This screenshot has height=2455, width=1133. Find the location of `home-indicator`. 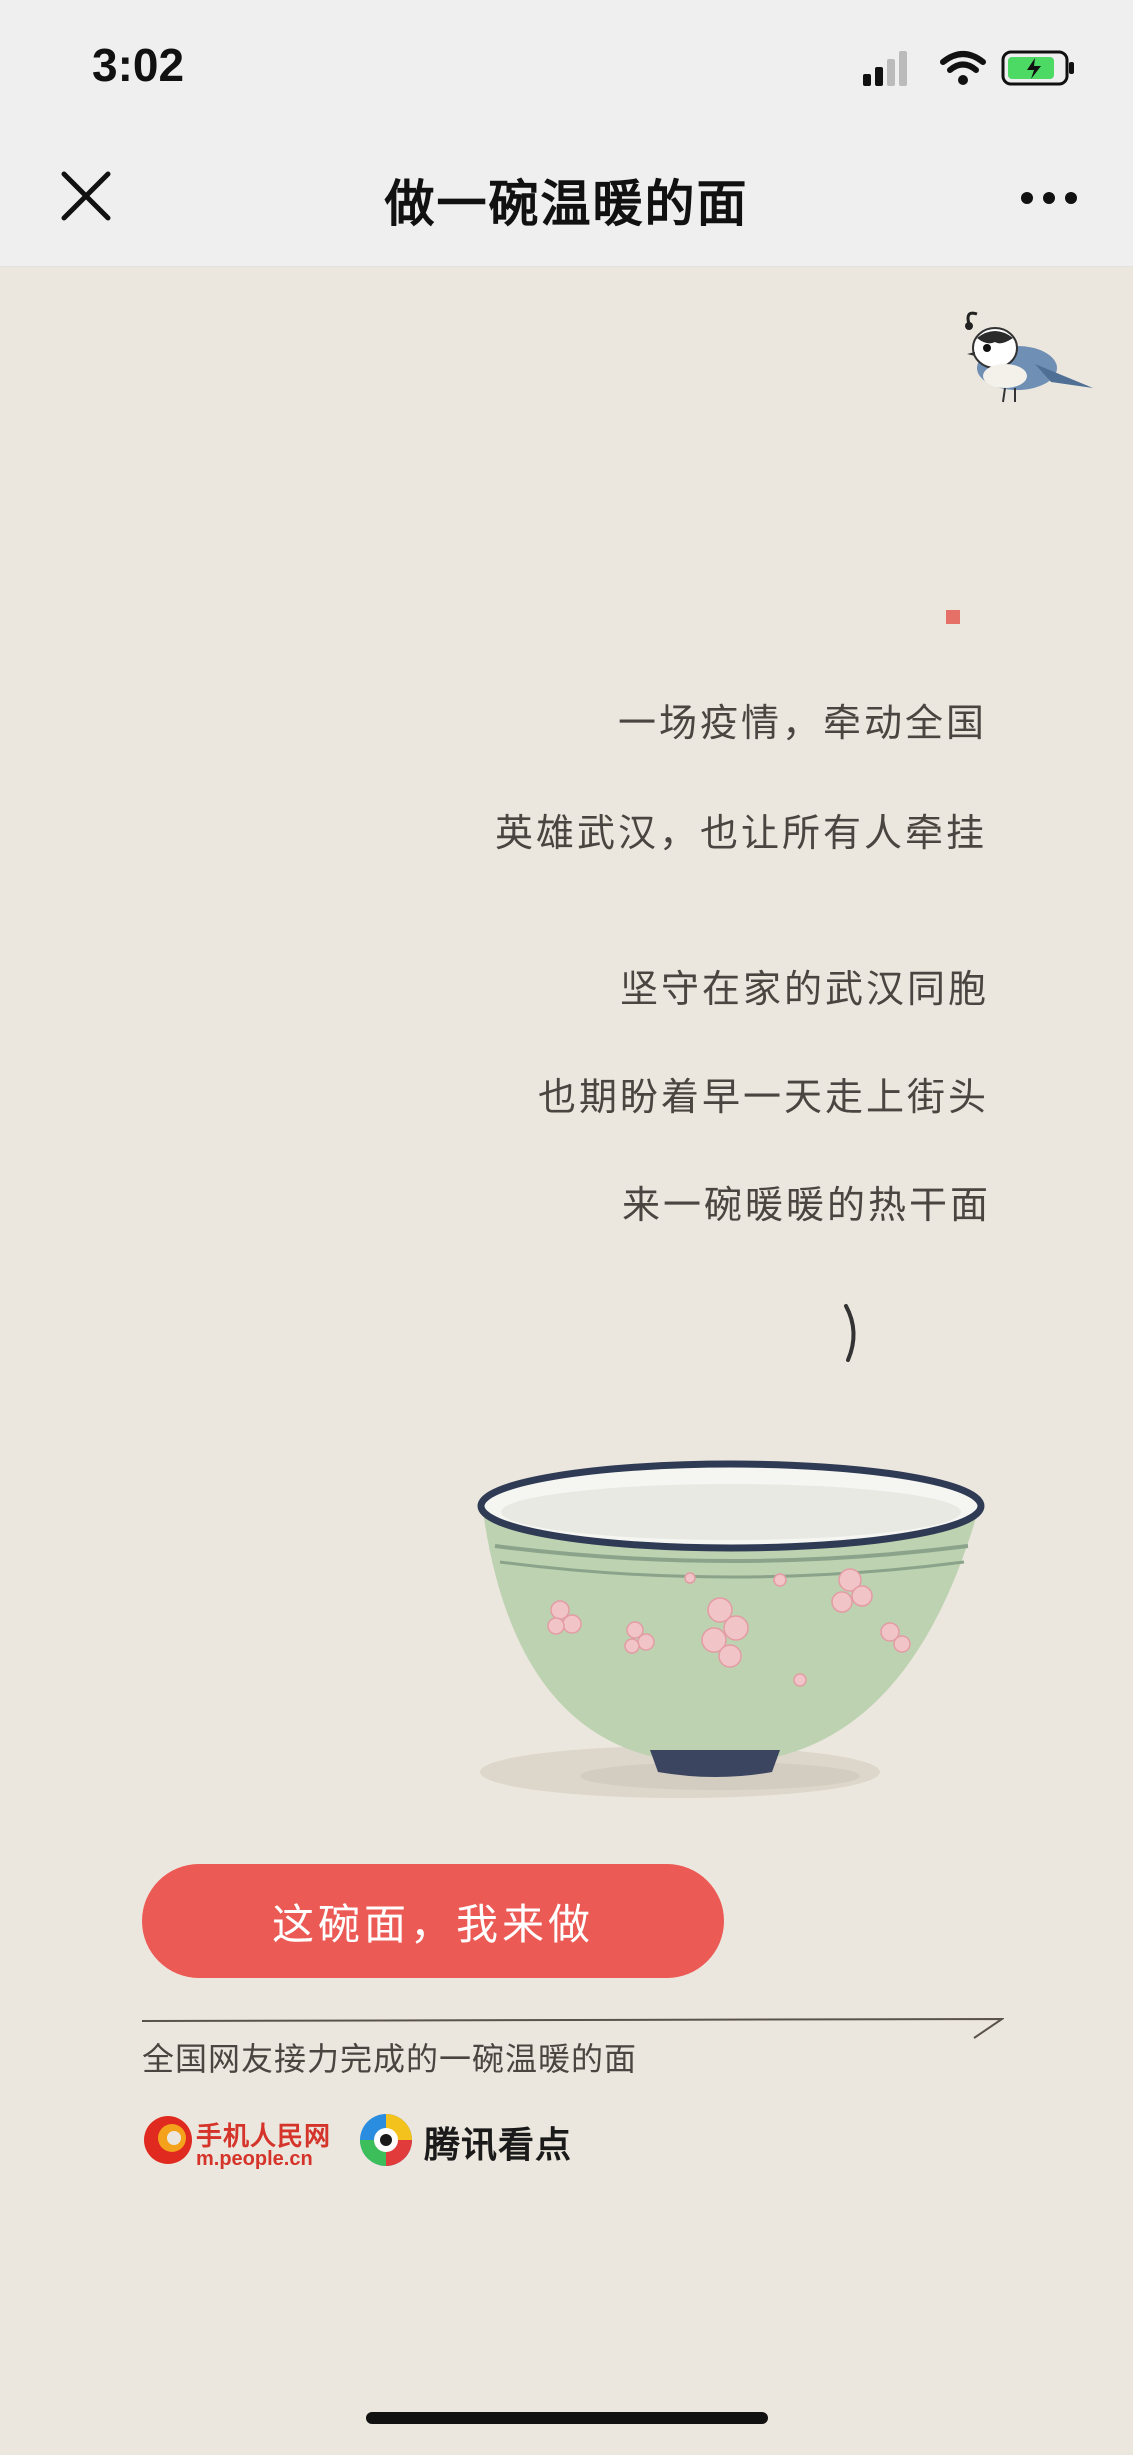

home-indicator is located at coordinates (567, 2418).